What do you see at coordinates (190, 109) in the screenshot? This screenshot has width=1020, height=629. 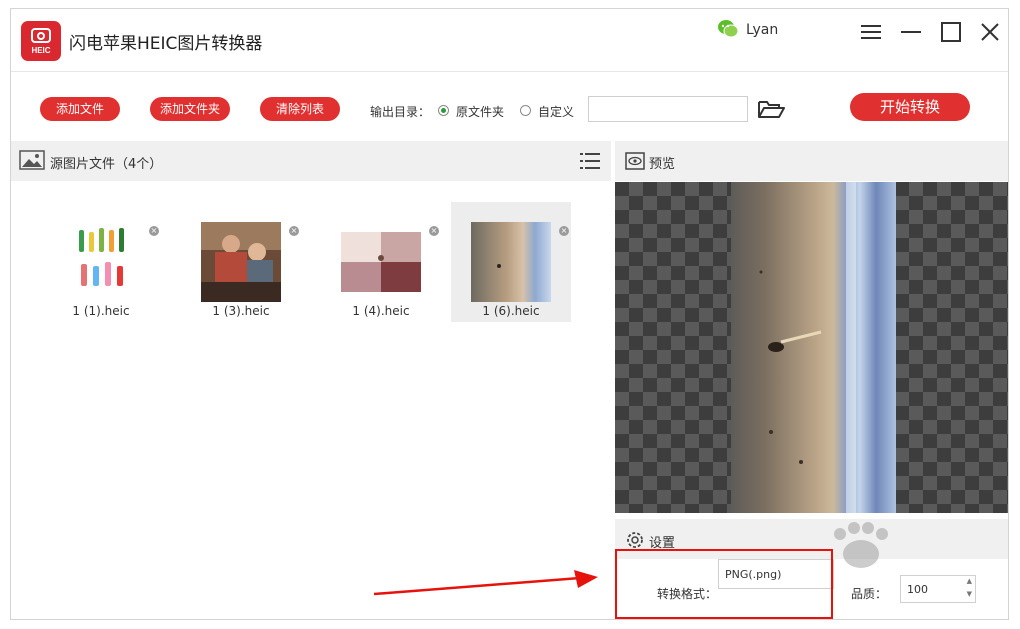 I see `add-folder-button: 添加文件夹` at bounding box center [190, 109].